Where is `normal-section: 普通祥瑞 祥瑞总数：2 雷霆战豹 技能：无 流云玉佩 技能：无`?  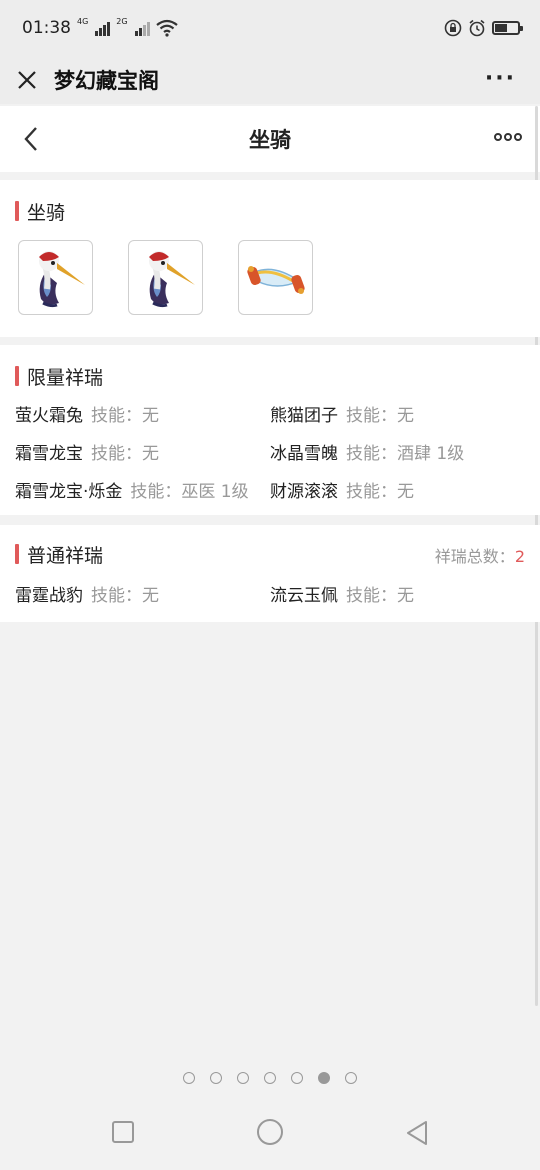
normal-section: 普通祥瑞 祥瑞总数：2 雷霆战豹 技能：无 流云玉佩 技能：无 is located at coordinates (270, 573).